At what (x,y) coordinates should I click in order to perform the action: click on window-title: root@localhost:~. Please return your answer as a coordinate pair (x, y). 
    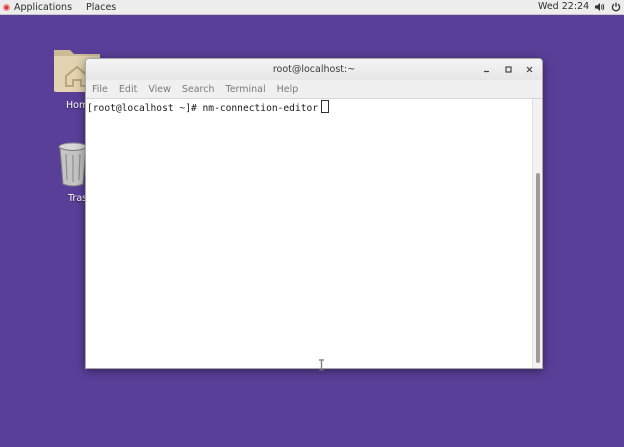
    Looking at the image, I should click on (314, 69).